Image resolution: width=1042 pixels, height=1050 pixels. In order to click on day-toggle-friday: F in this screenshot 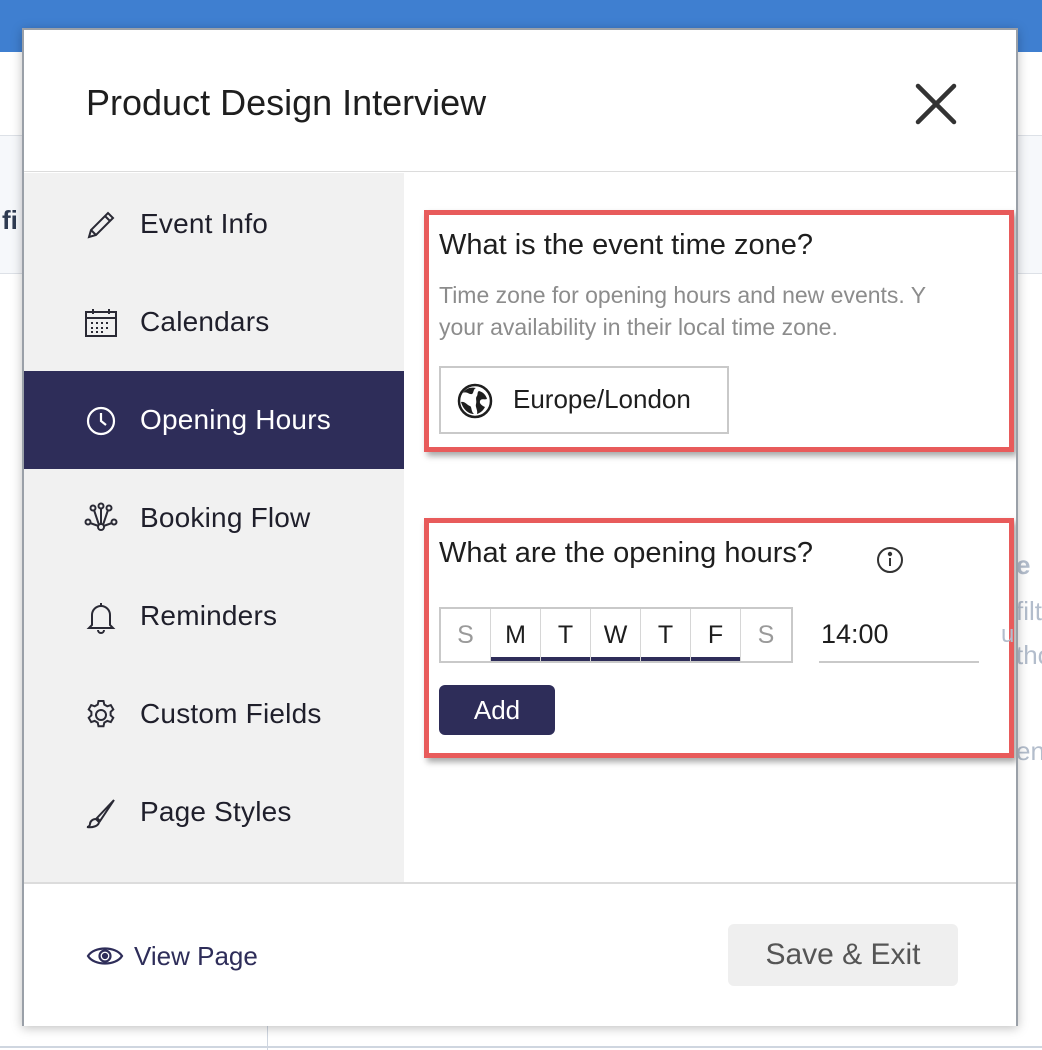, I will do `click(716, 635)`.